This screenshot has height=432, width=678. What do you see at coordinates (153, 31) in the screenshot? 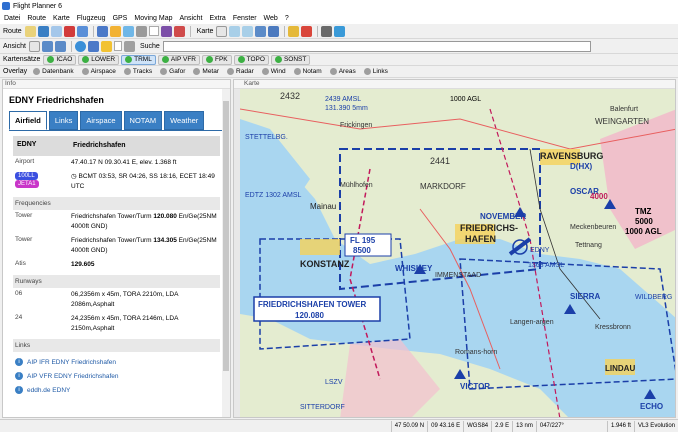
I see `print-dropdown` at bounding box center [153, 31].